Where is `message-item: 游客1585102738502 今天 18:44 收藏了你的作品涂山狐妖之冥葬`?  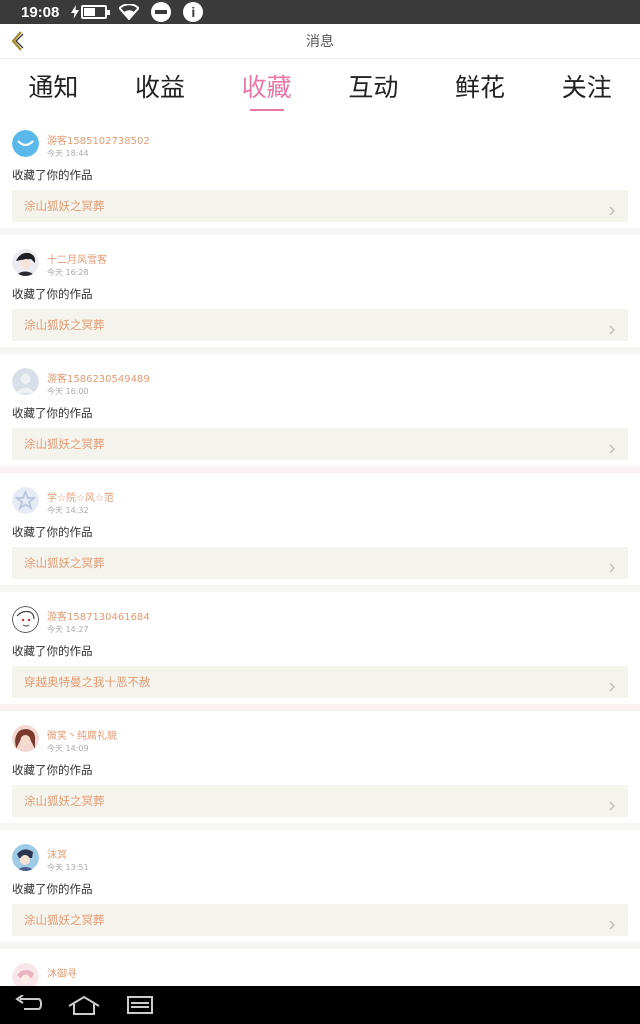
message-item: 游客1585102738502 今天 18:44 收藏了你的作品涂山狐妖之冥葬 is located at coordinates (320, 175).